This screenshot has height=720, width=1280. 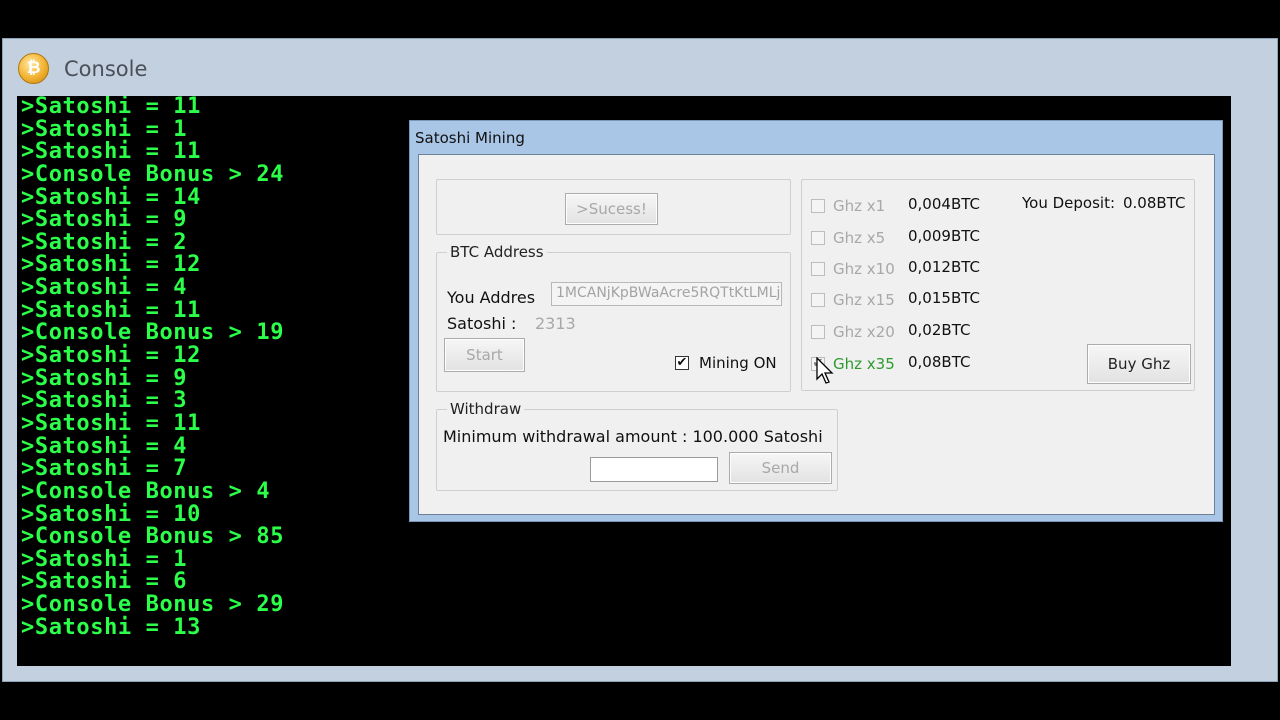 What do you see at coordinates (491, 297) in the screenshot?
I see `address-label: You Addres` at bounding box center [491, 297].